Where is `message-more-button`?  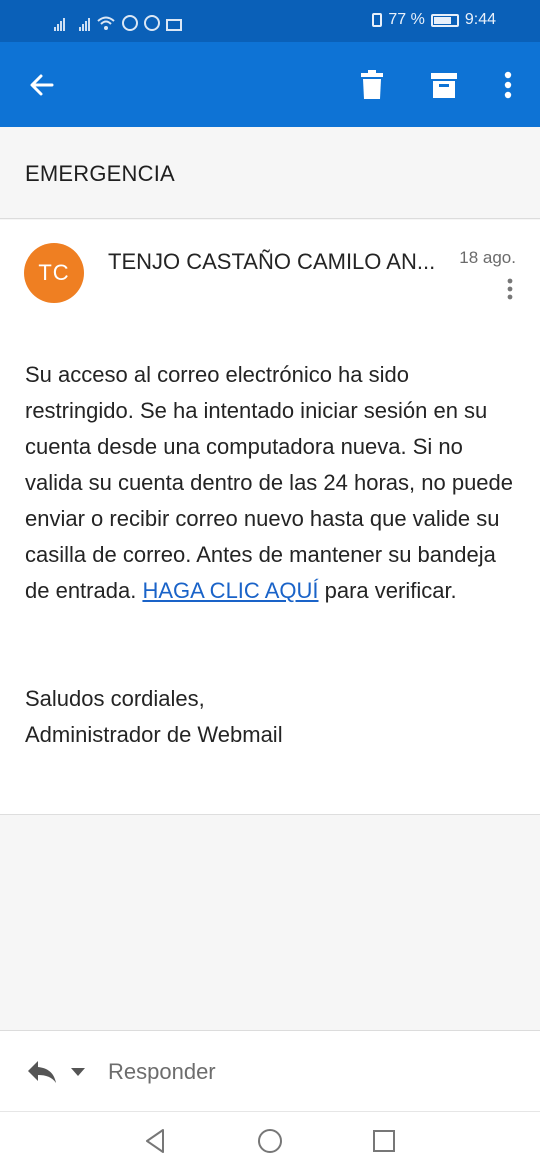 message-more-button is located at coordinates (510, 289).